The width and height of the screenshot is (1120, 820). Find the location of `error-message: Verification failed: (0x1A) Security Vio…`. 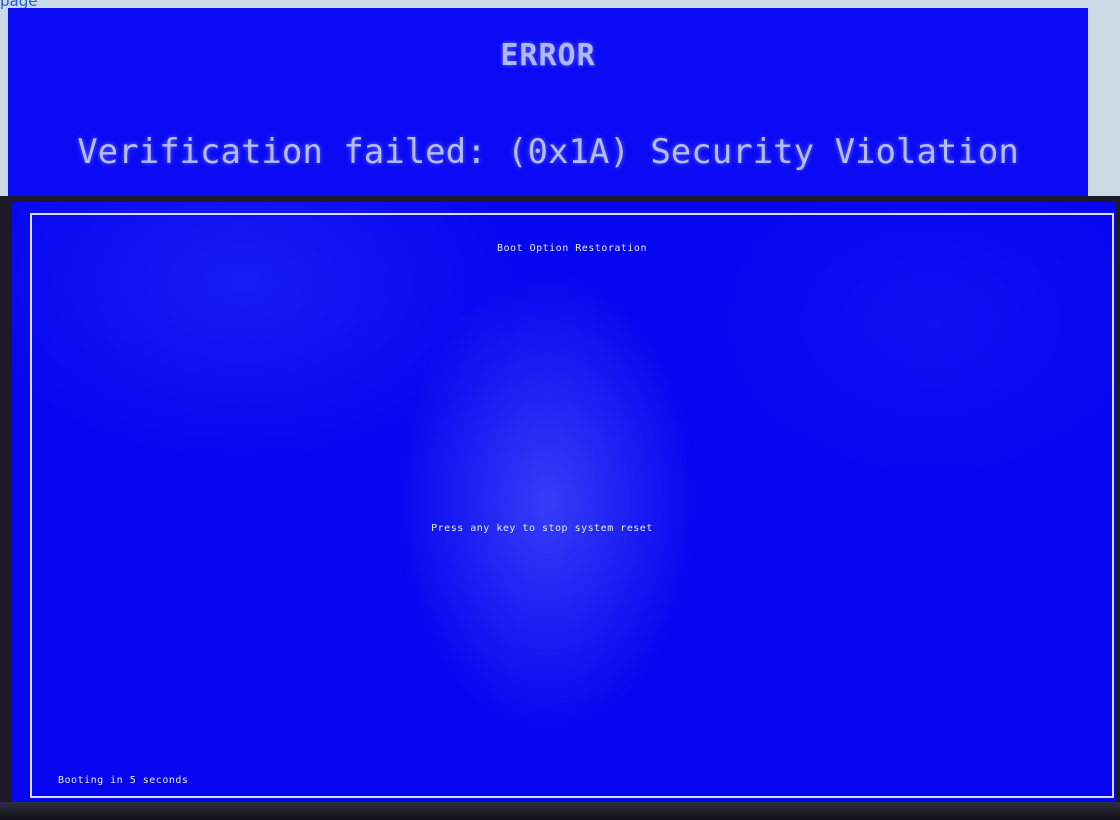

error-message: Verification failed: (0x1A) Security Vio… is located at coordinates (548, 152).